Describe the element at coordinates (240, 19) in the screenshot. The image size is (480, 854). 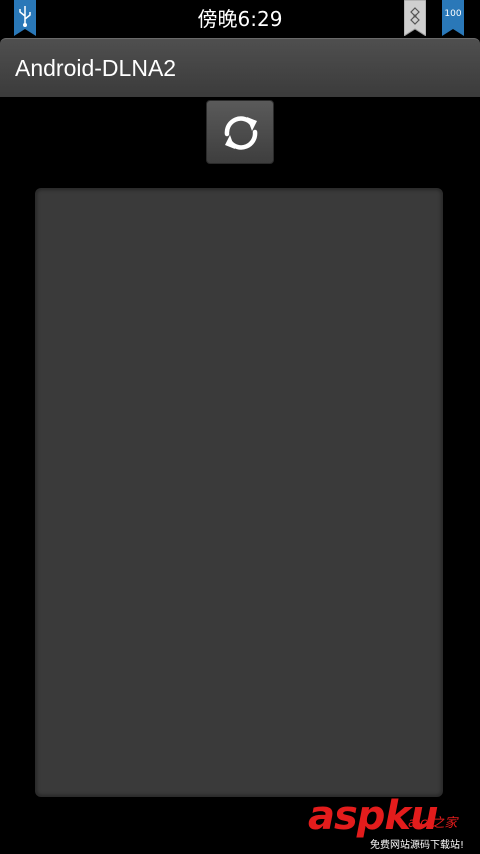
I see `status-bar: 傍晚6:29 100` at that location.